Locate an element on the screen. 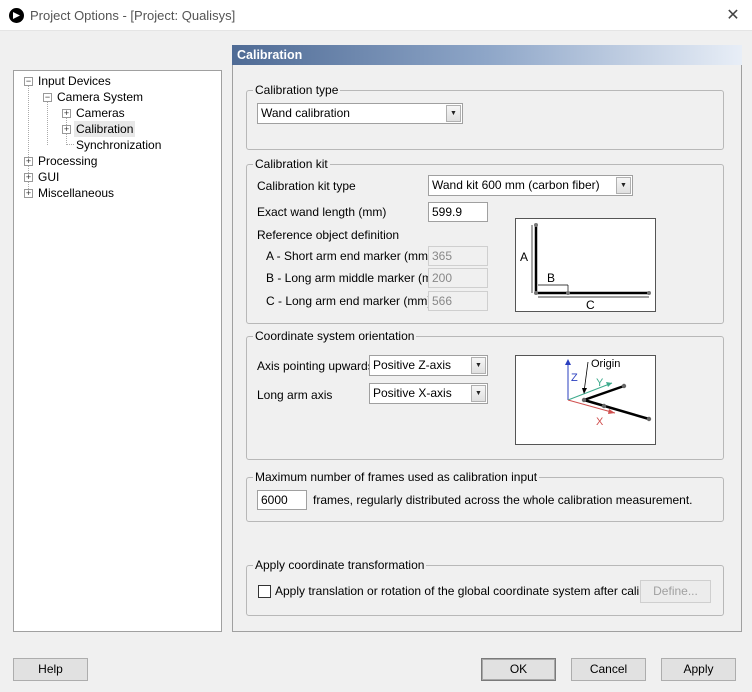 This screenshot has height=692, width=752. x-label: X is located at coordinates (600, 422).